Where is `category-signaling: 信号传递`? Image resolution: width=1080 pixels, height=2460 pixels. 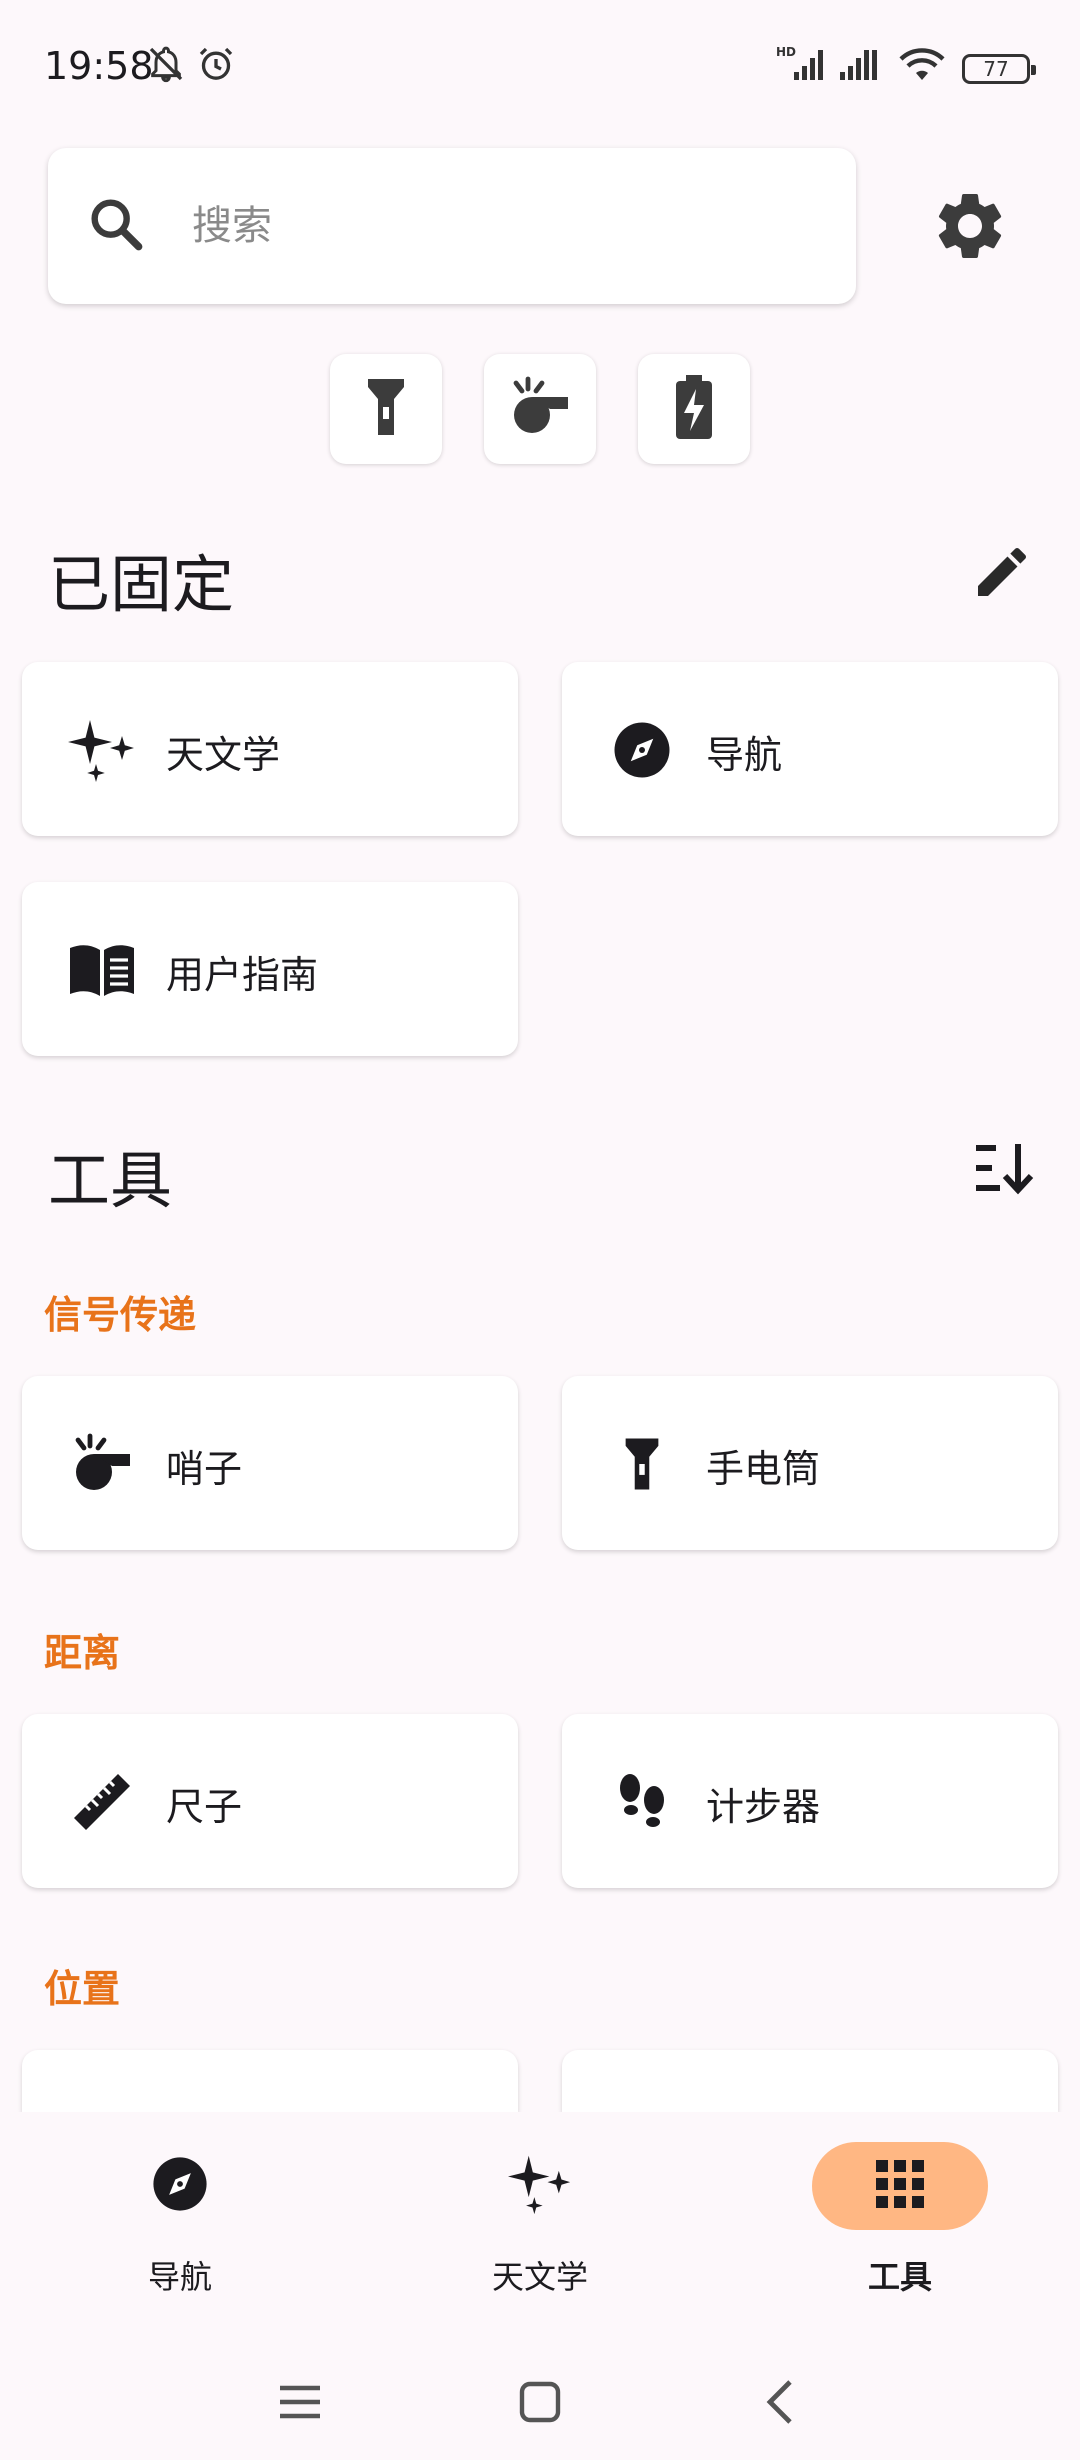 category-signaling: 信号传递 is located at coordinates (120, 1315).